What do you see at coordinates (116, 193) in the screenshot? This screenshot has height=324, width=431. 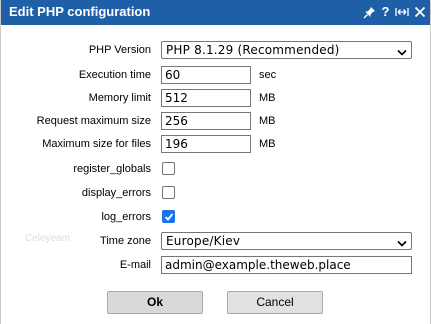 I see `display-errors-label: display_errors` at bounding box center [116, 193].